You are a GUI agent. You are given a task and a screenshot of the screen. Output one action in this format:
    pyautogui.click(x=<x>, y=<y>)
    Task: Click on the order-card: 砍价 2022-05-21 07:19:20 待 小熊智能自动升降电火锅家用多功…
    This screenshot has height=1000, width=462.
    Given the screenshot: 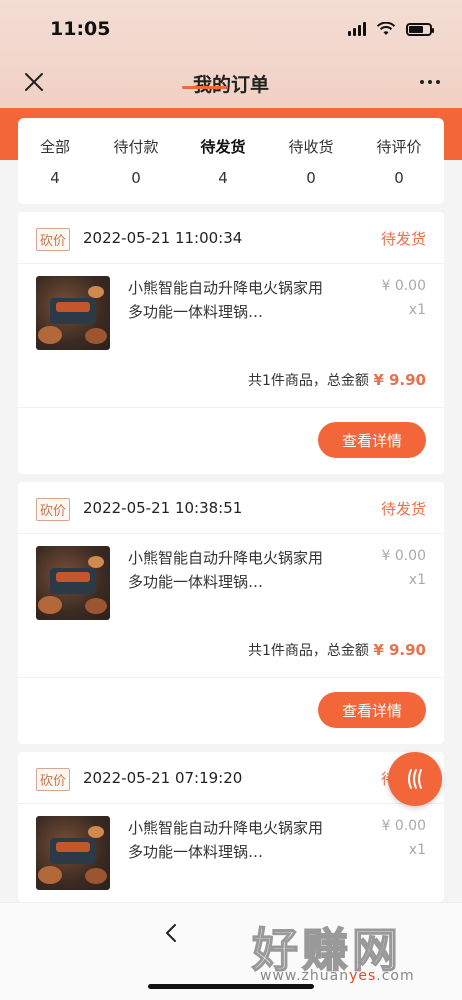 What is the action you would take?
    pyautogui.click(x=231, y=827)
    